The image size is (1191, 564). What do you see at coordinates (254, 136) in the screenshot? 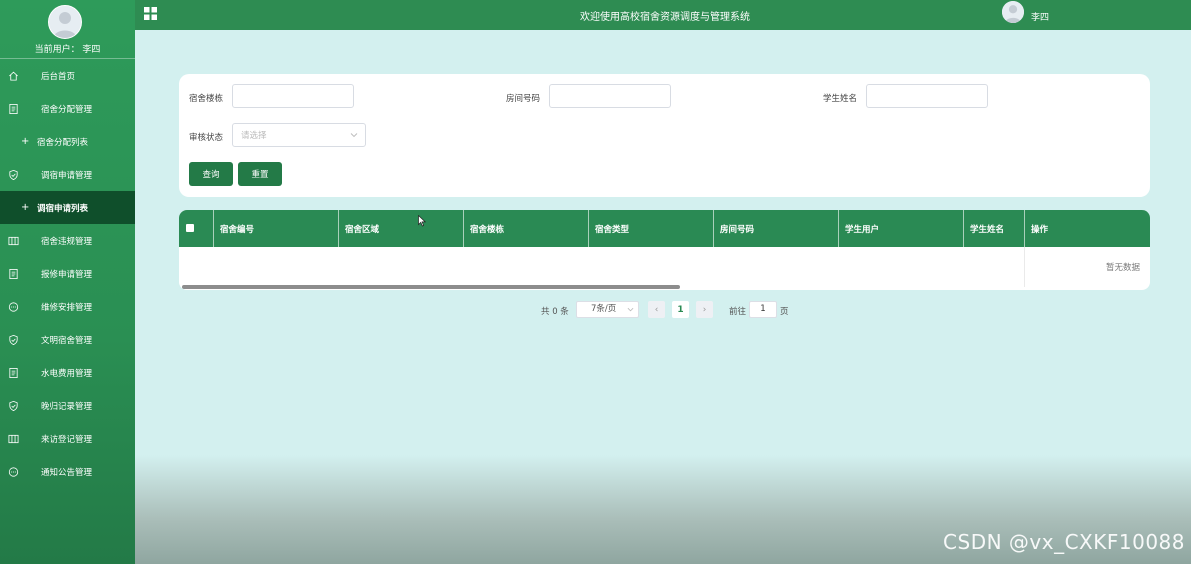
I see `status-placeholder: 请选择` at bounding box center [254, 136].